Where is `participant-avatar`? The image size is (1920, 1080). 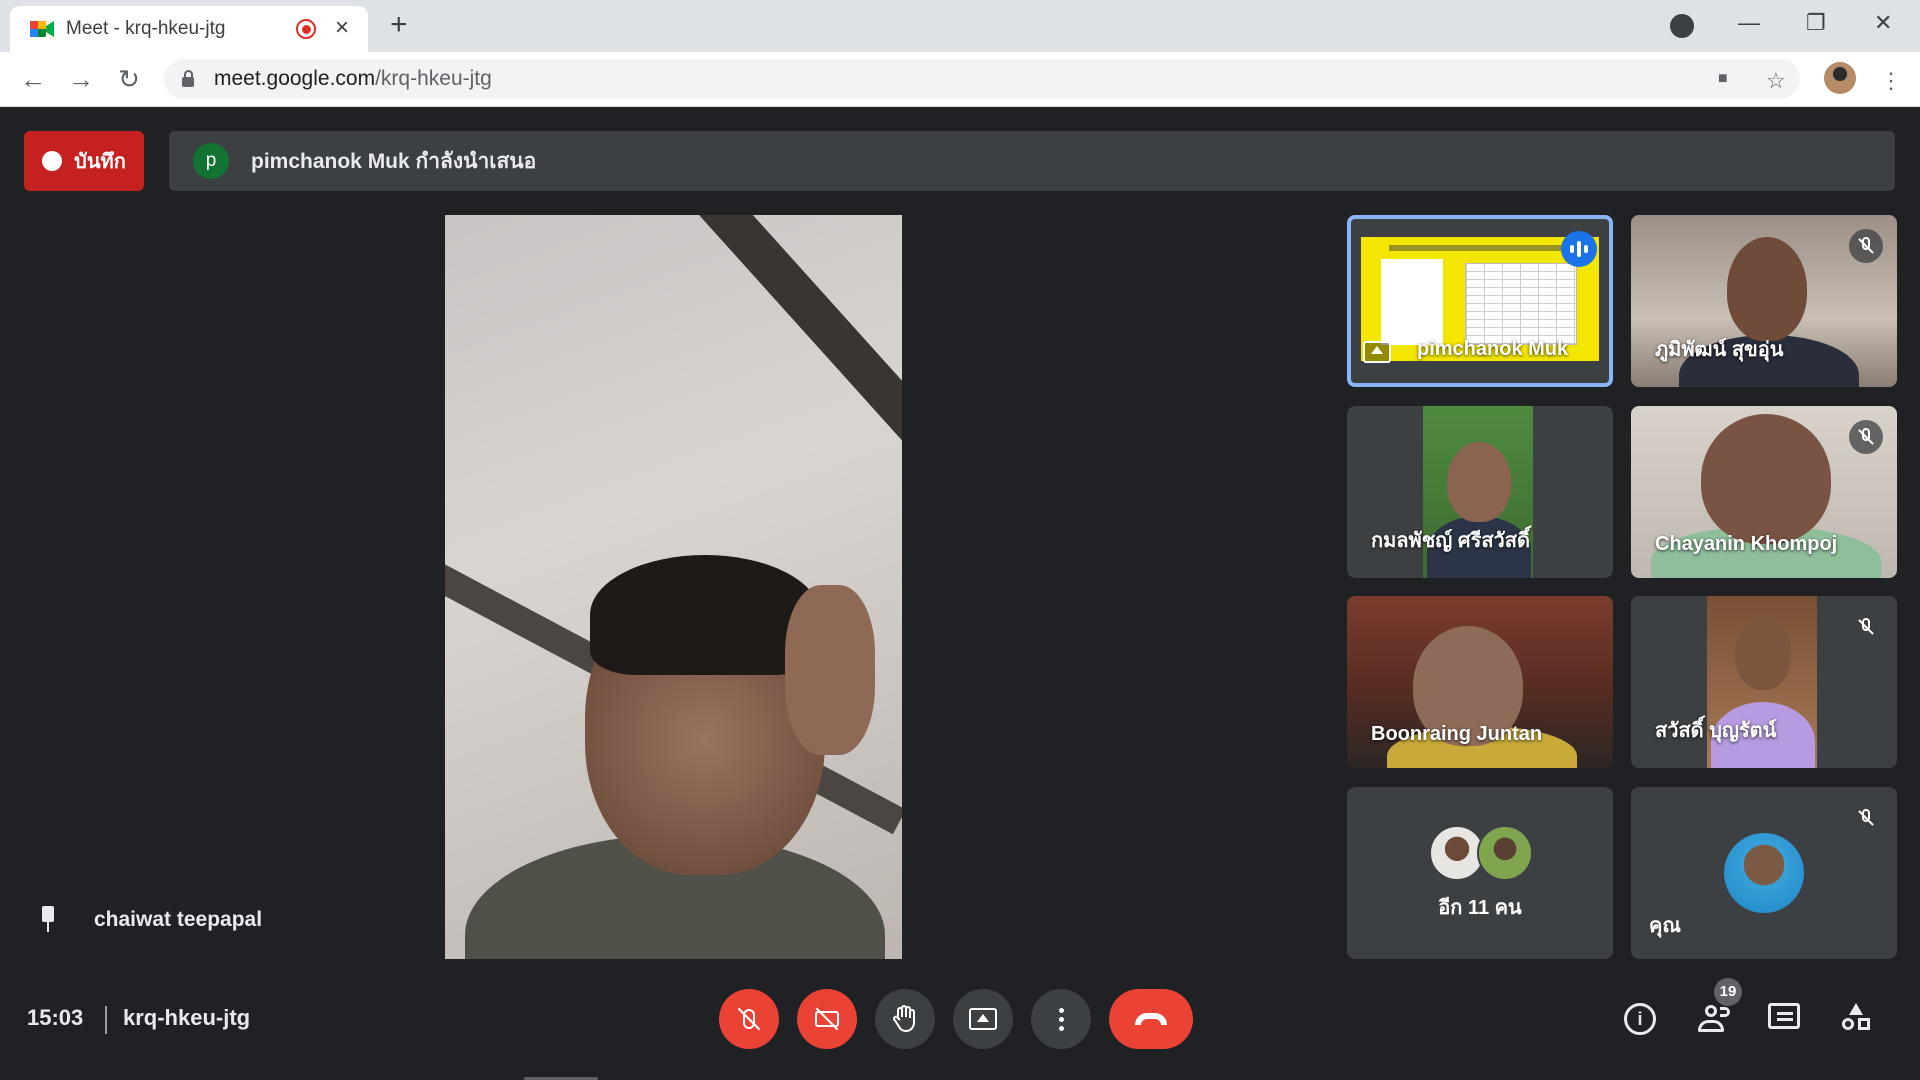
participant-avatar is located at coordinates (1505, 853).